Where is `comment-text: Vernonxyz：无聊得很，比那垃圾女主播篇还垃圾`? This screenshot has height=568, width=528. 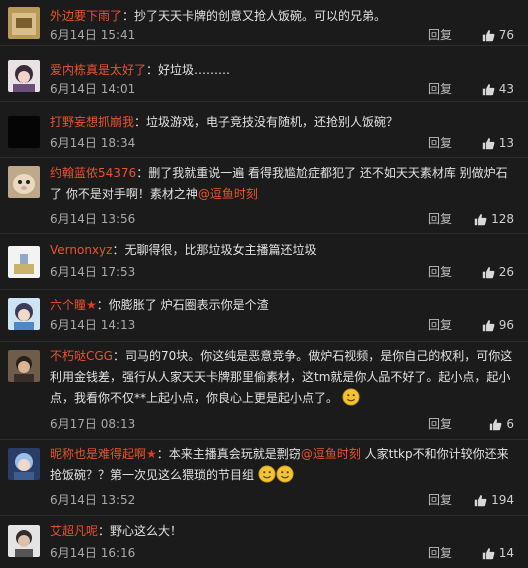
comment-text: Vernonxyz：无聊得很，比那垃圾女主播篇还垃圾 is located at coordinates (283, 250).